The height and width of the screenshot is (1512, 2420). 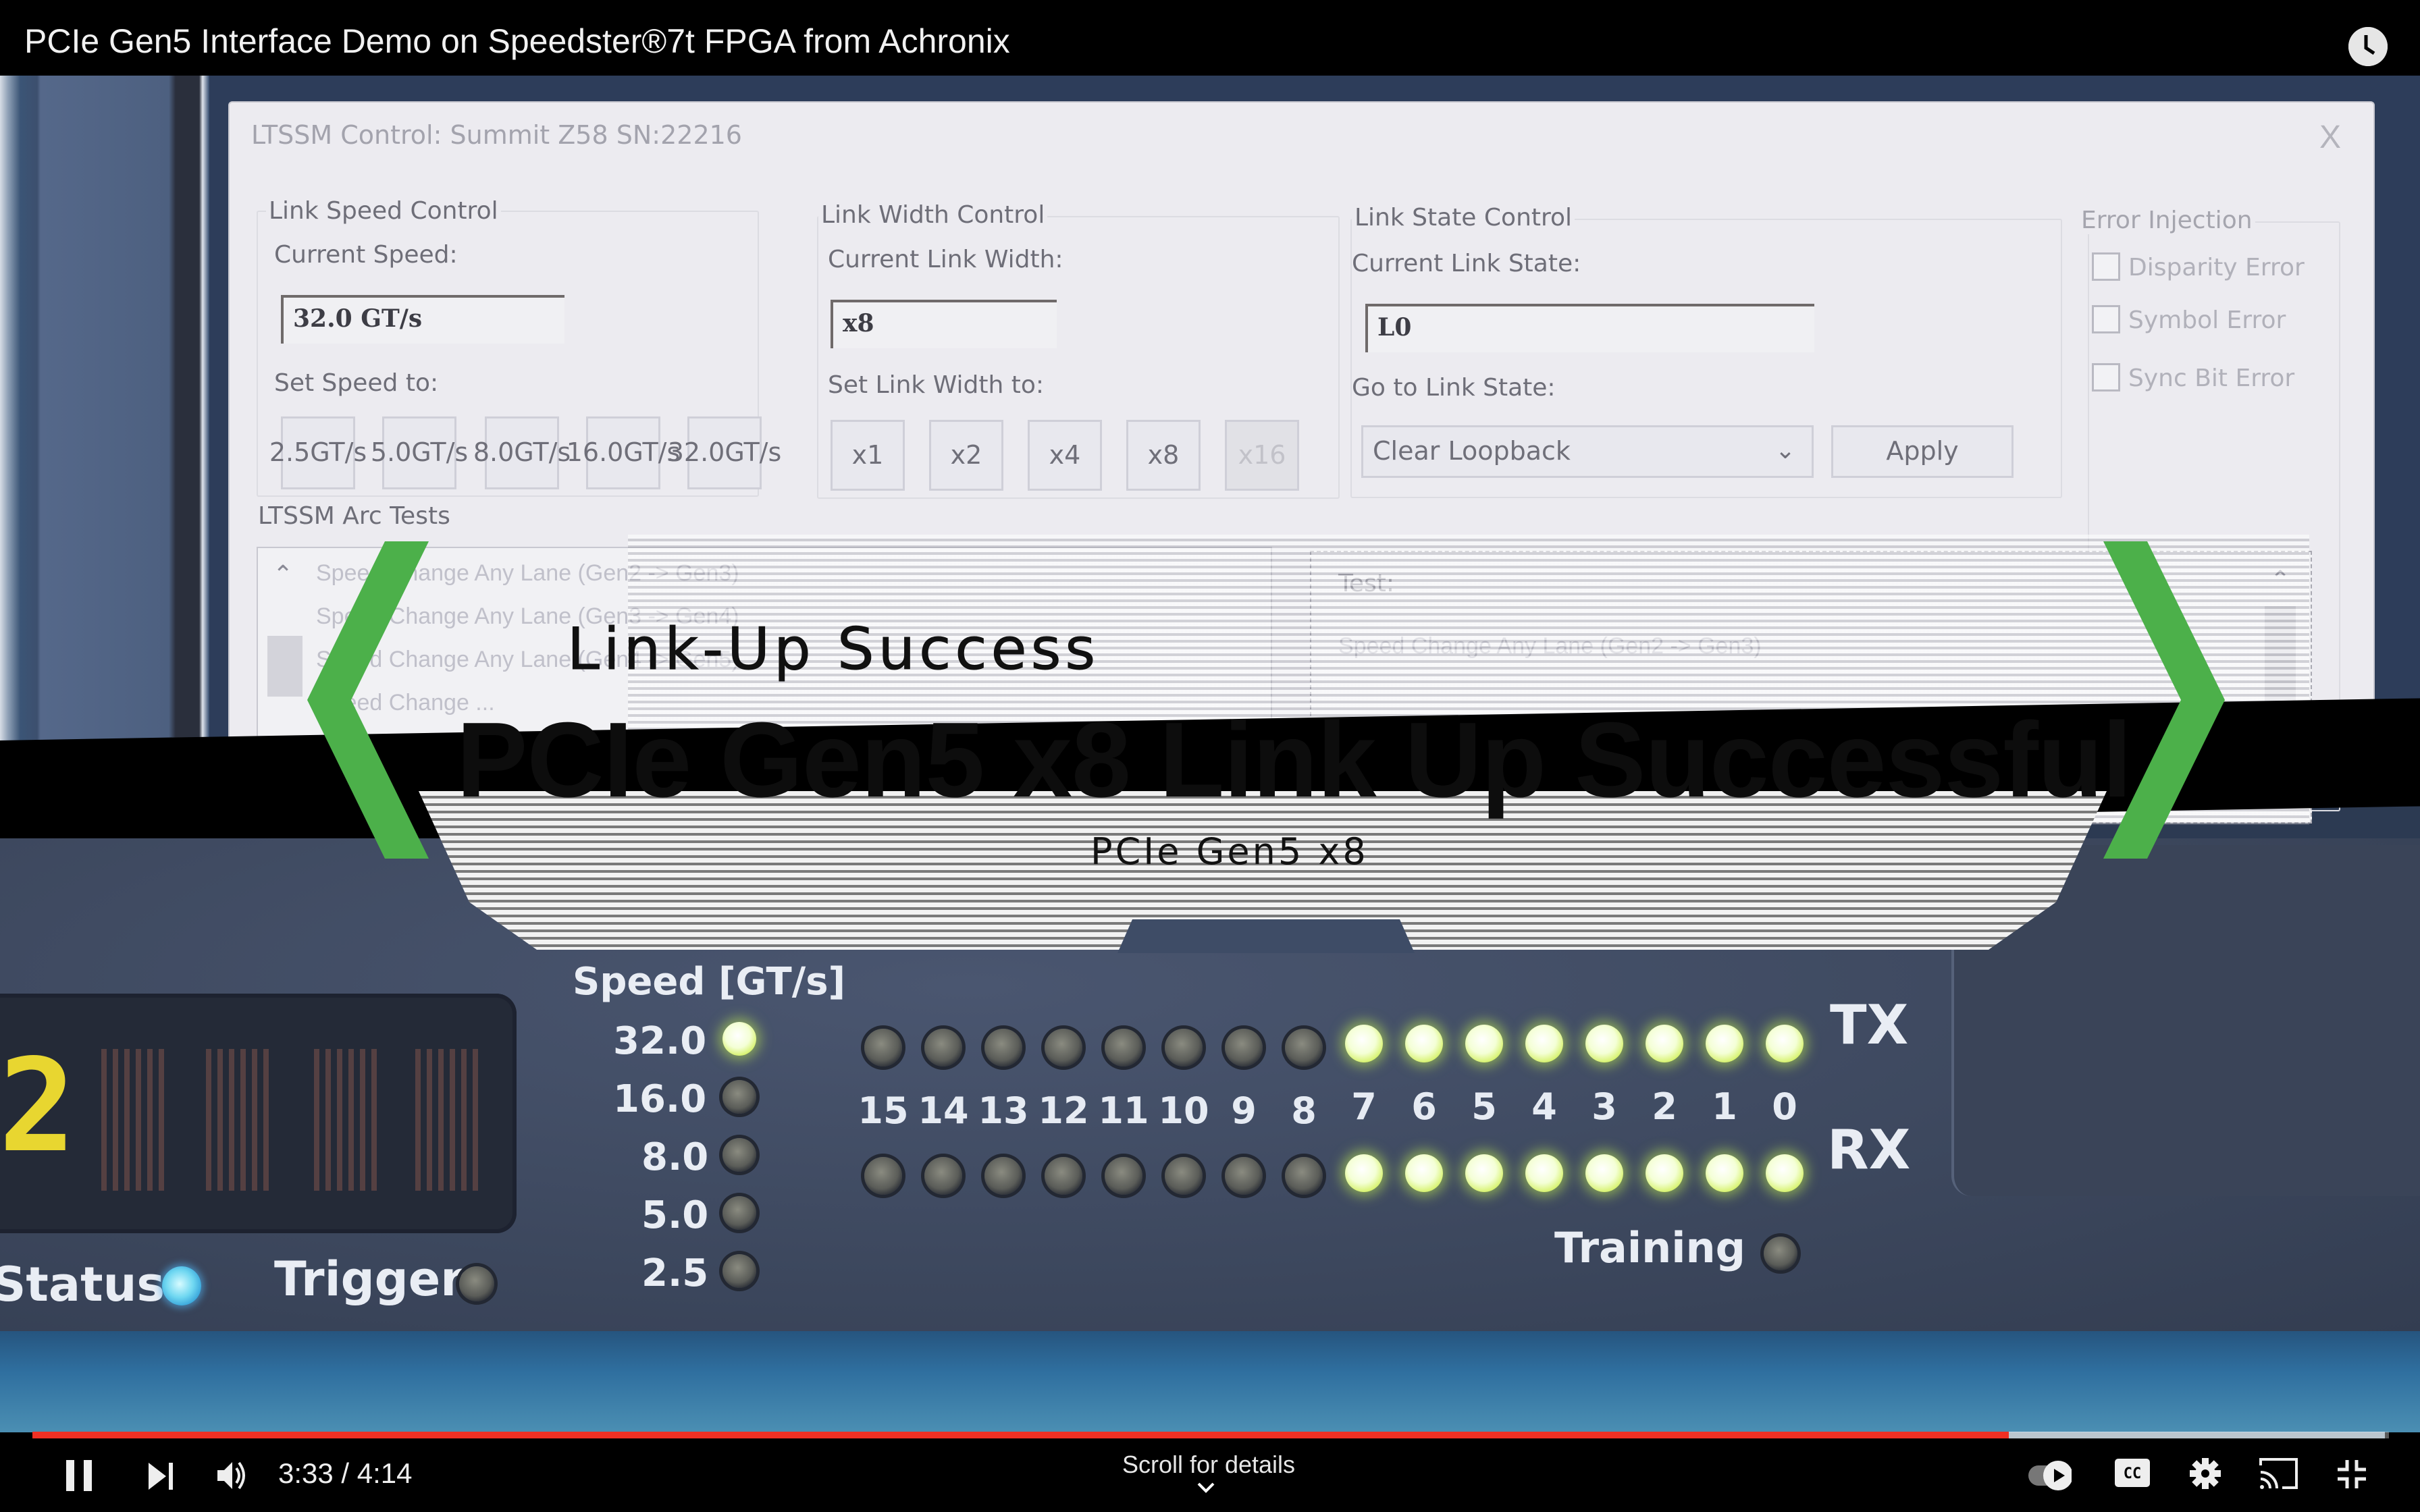 I want to click on chevron-left-icon, so click(x=368, y=700).